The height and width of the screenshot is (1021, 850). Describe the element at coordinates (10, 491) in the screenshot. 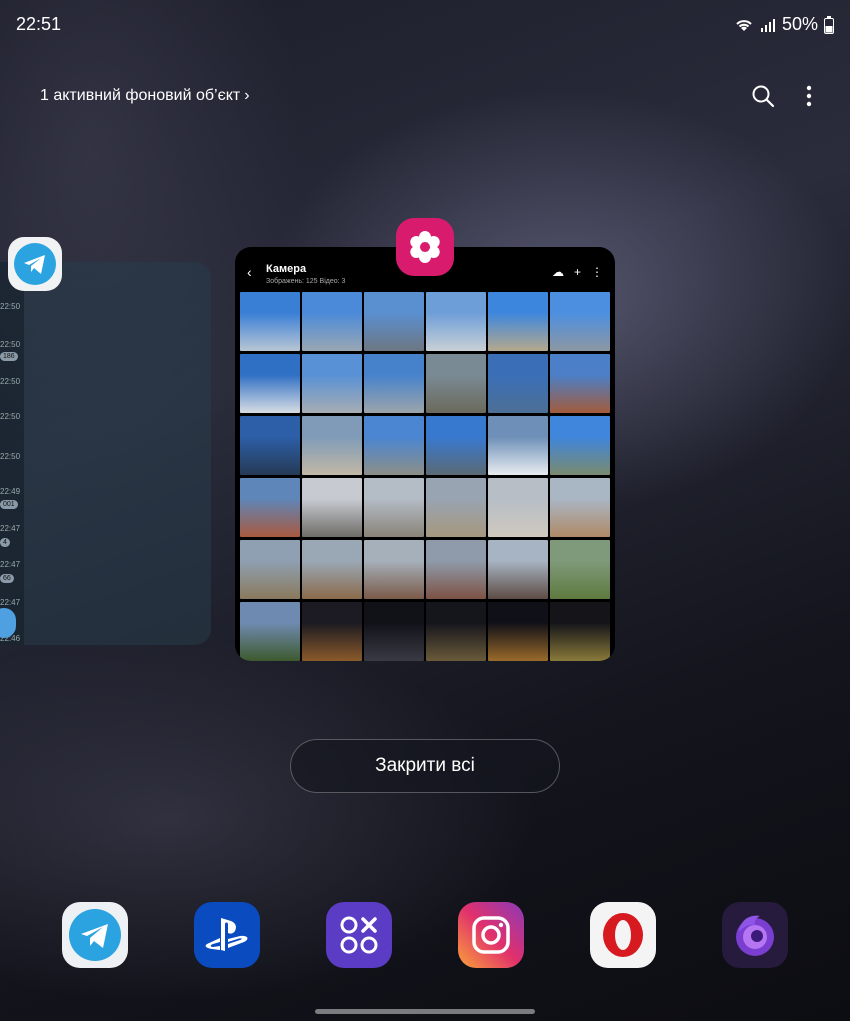

I see `chat-time: 22:49` at that location.